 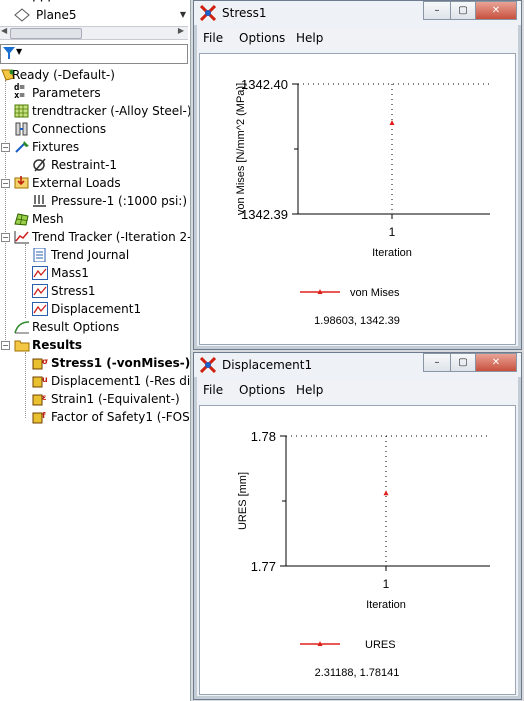 I want to click on svg-text: ε, so click(x=44, y=397).